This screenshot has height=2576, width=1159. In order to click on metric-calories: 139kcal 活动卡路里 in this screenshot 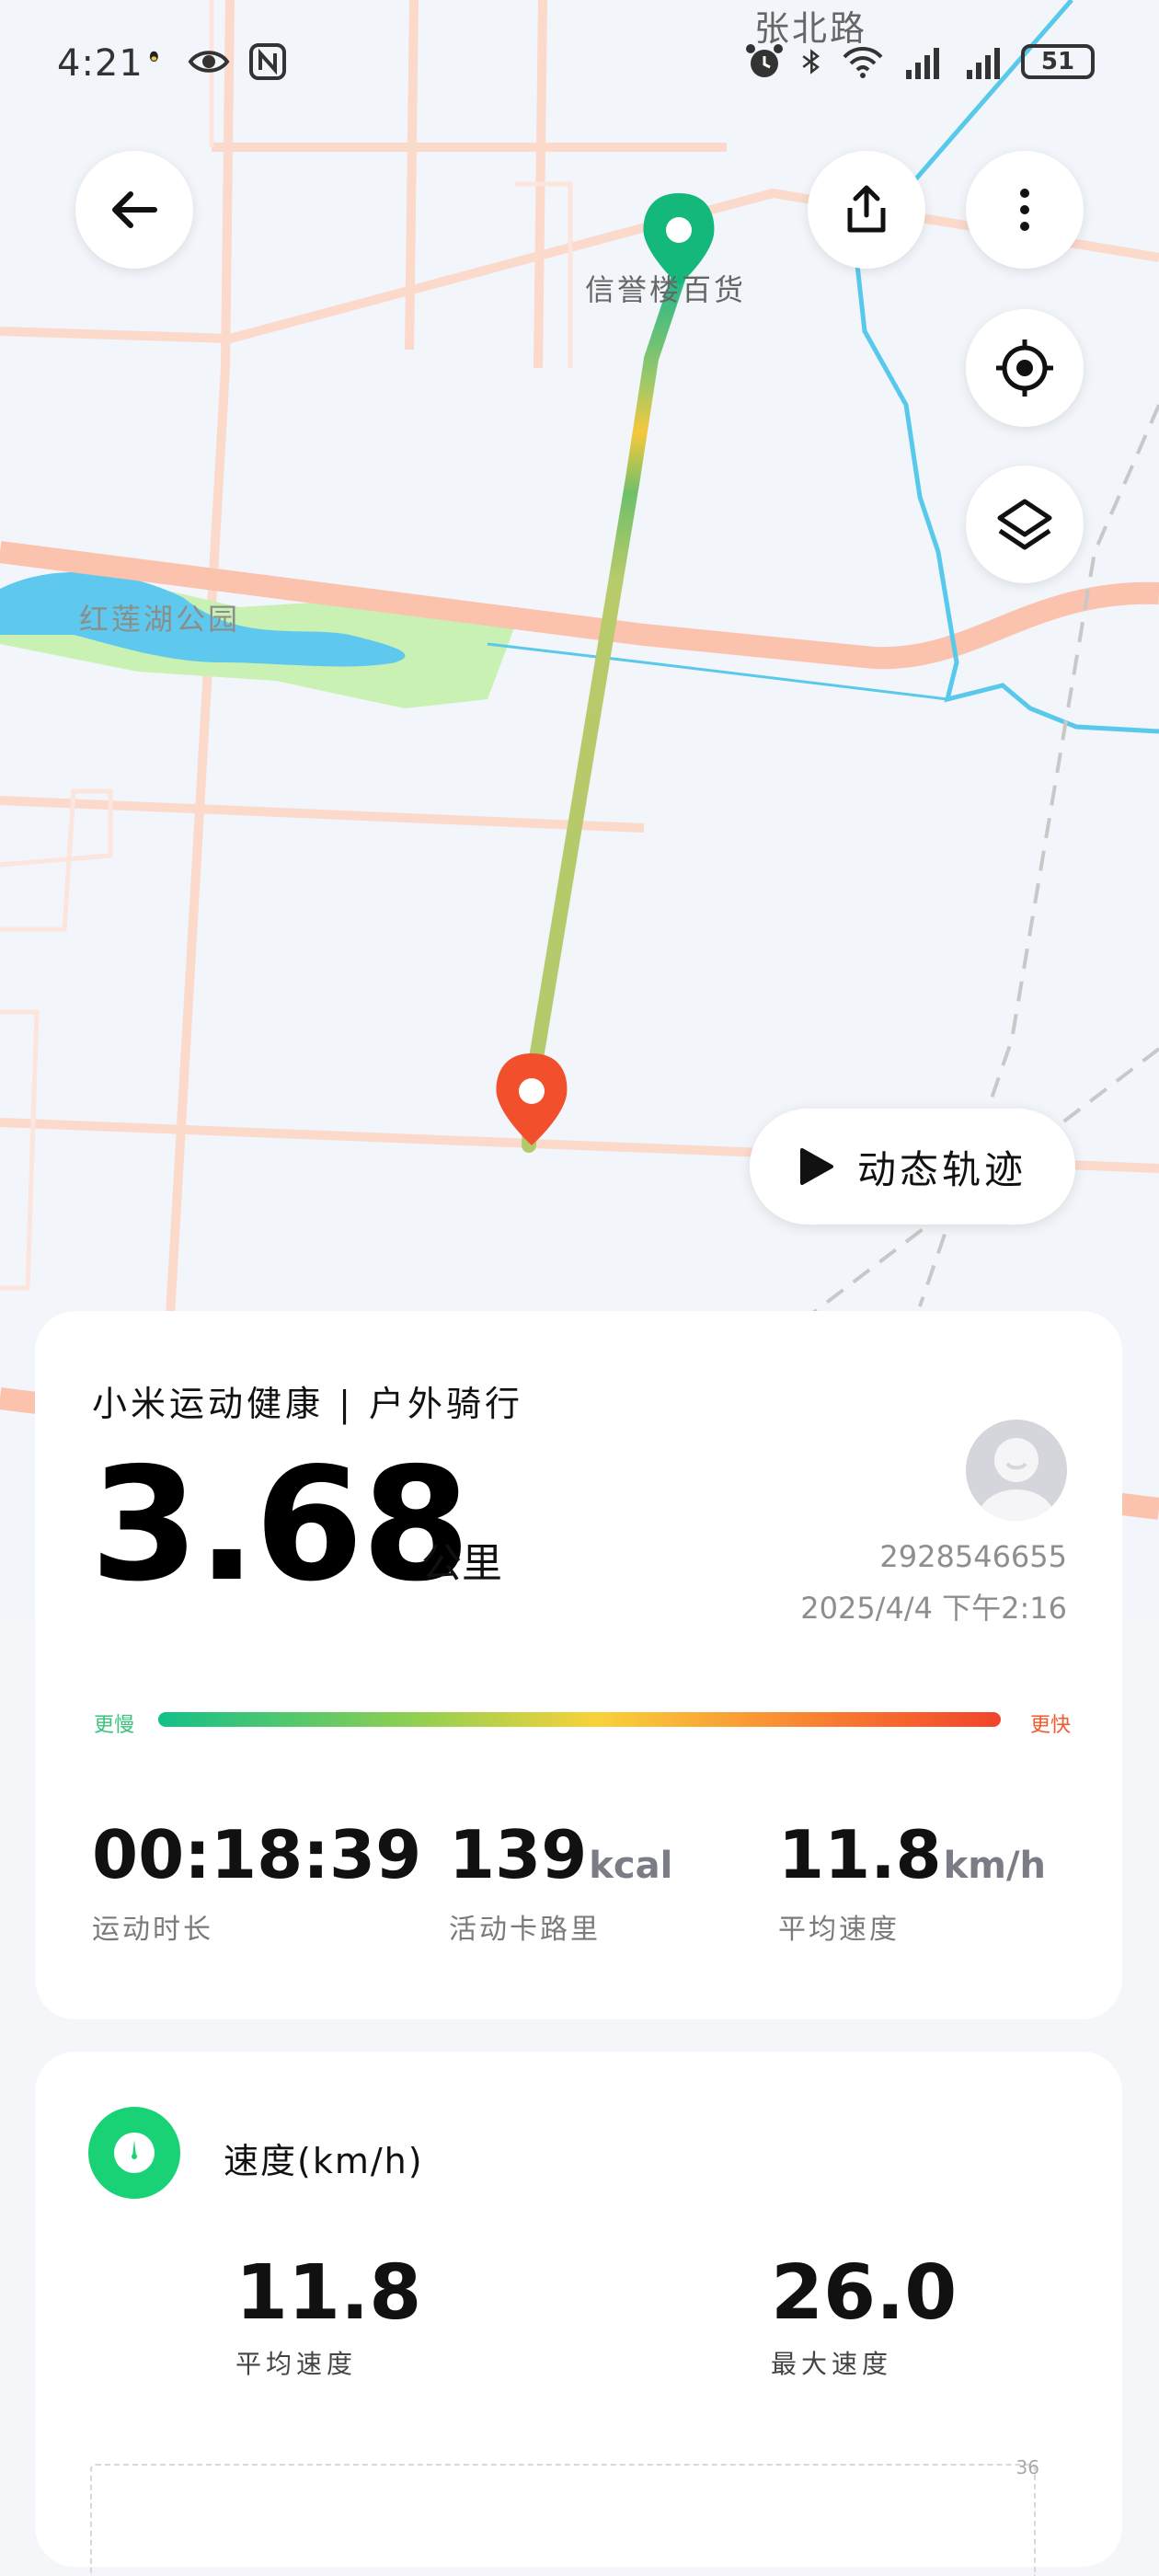, I will do `click(560, 1884)`.